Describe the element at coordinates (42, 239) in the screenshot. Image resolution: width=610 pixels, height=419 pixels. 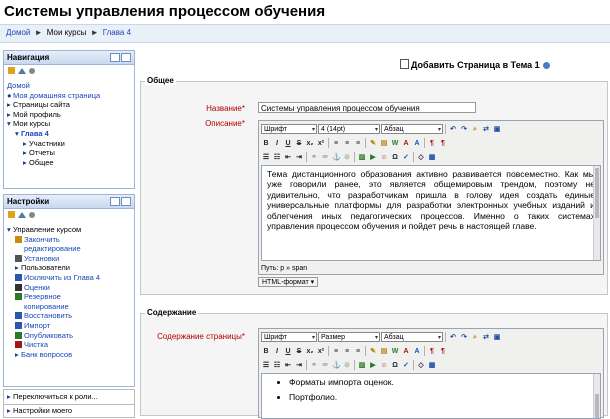
I see `settings-item-label: Закончить` at that location.